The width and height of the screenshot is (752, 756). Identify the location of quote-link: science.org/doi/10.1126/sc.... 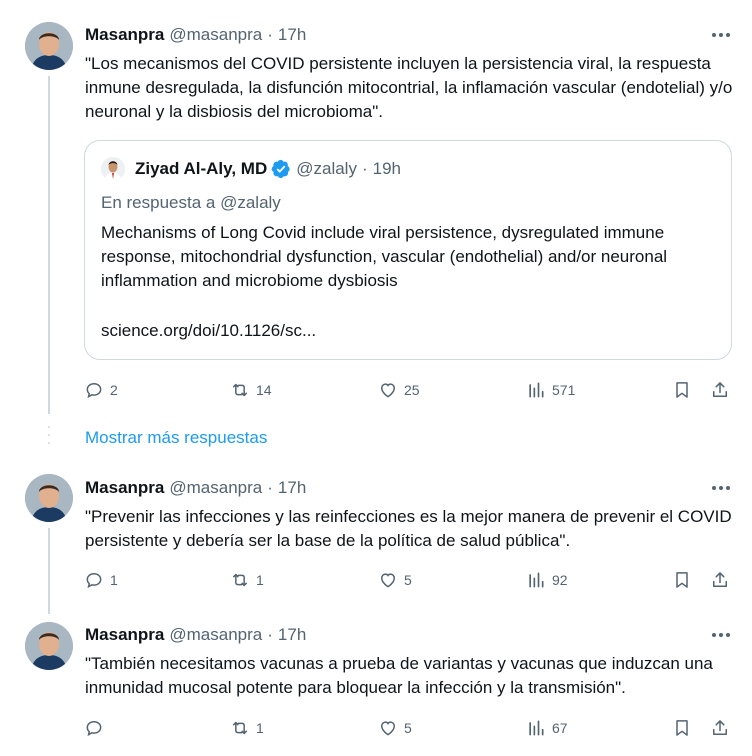
(208, 331).